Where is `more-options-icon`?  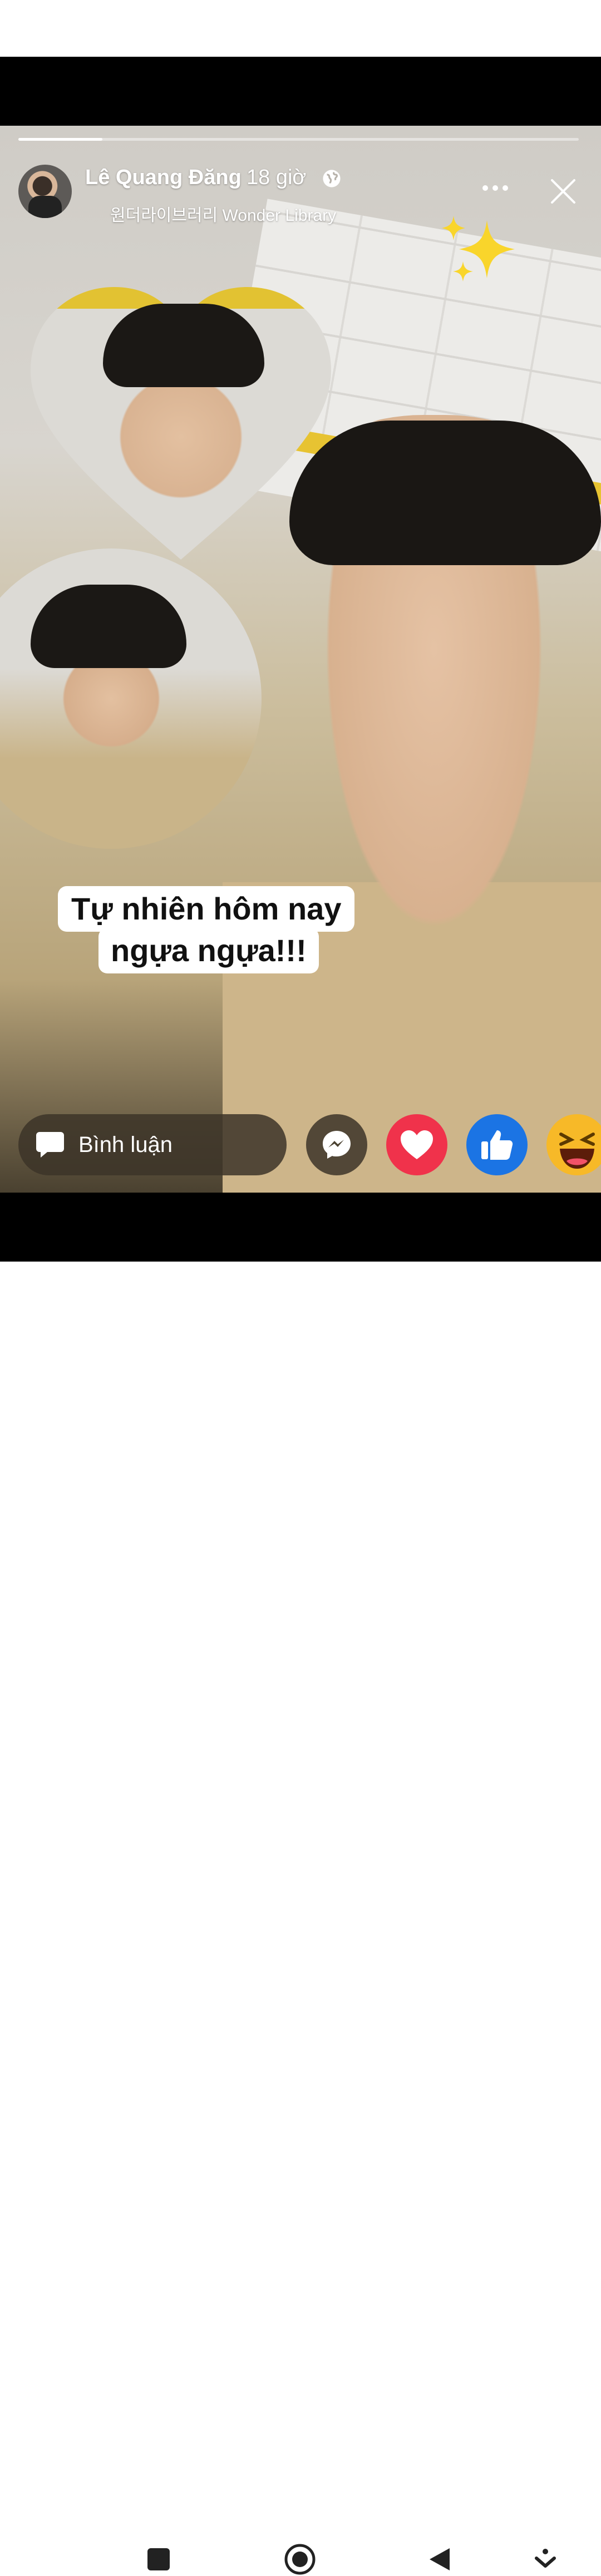 more-options-icon is located at coordinates (495, 188).